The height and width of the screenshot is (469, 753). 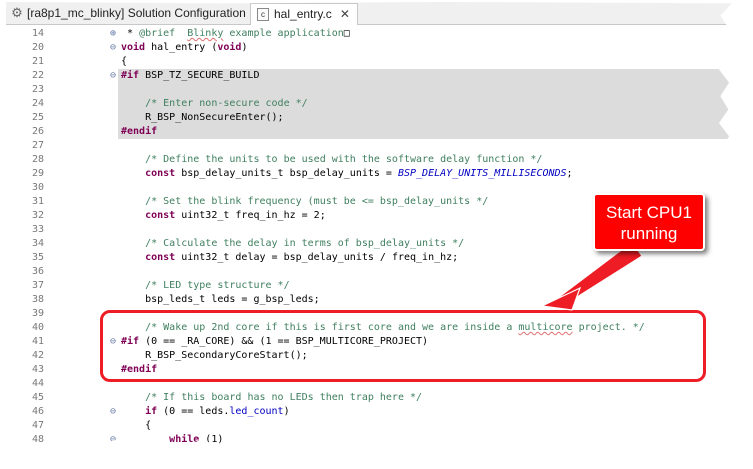 I want to click on callout-line2: running, so click(x=649, y=233).